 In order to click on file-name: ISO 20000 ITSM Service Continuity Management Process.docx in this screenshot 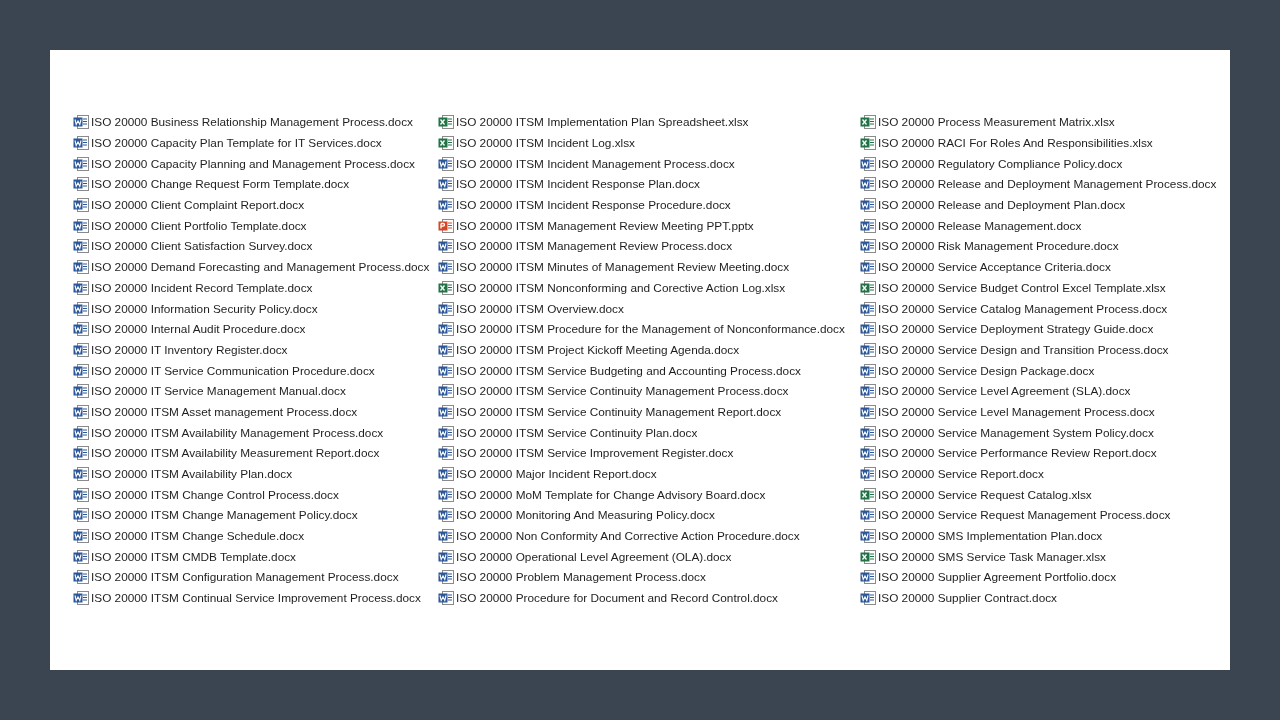, I will do `click(622, 391)`.